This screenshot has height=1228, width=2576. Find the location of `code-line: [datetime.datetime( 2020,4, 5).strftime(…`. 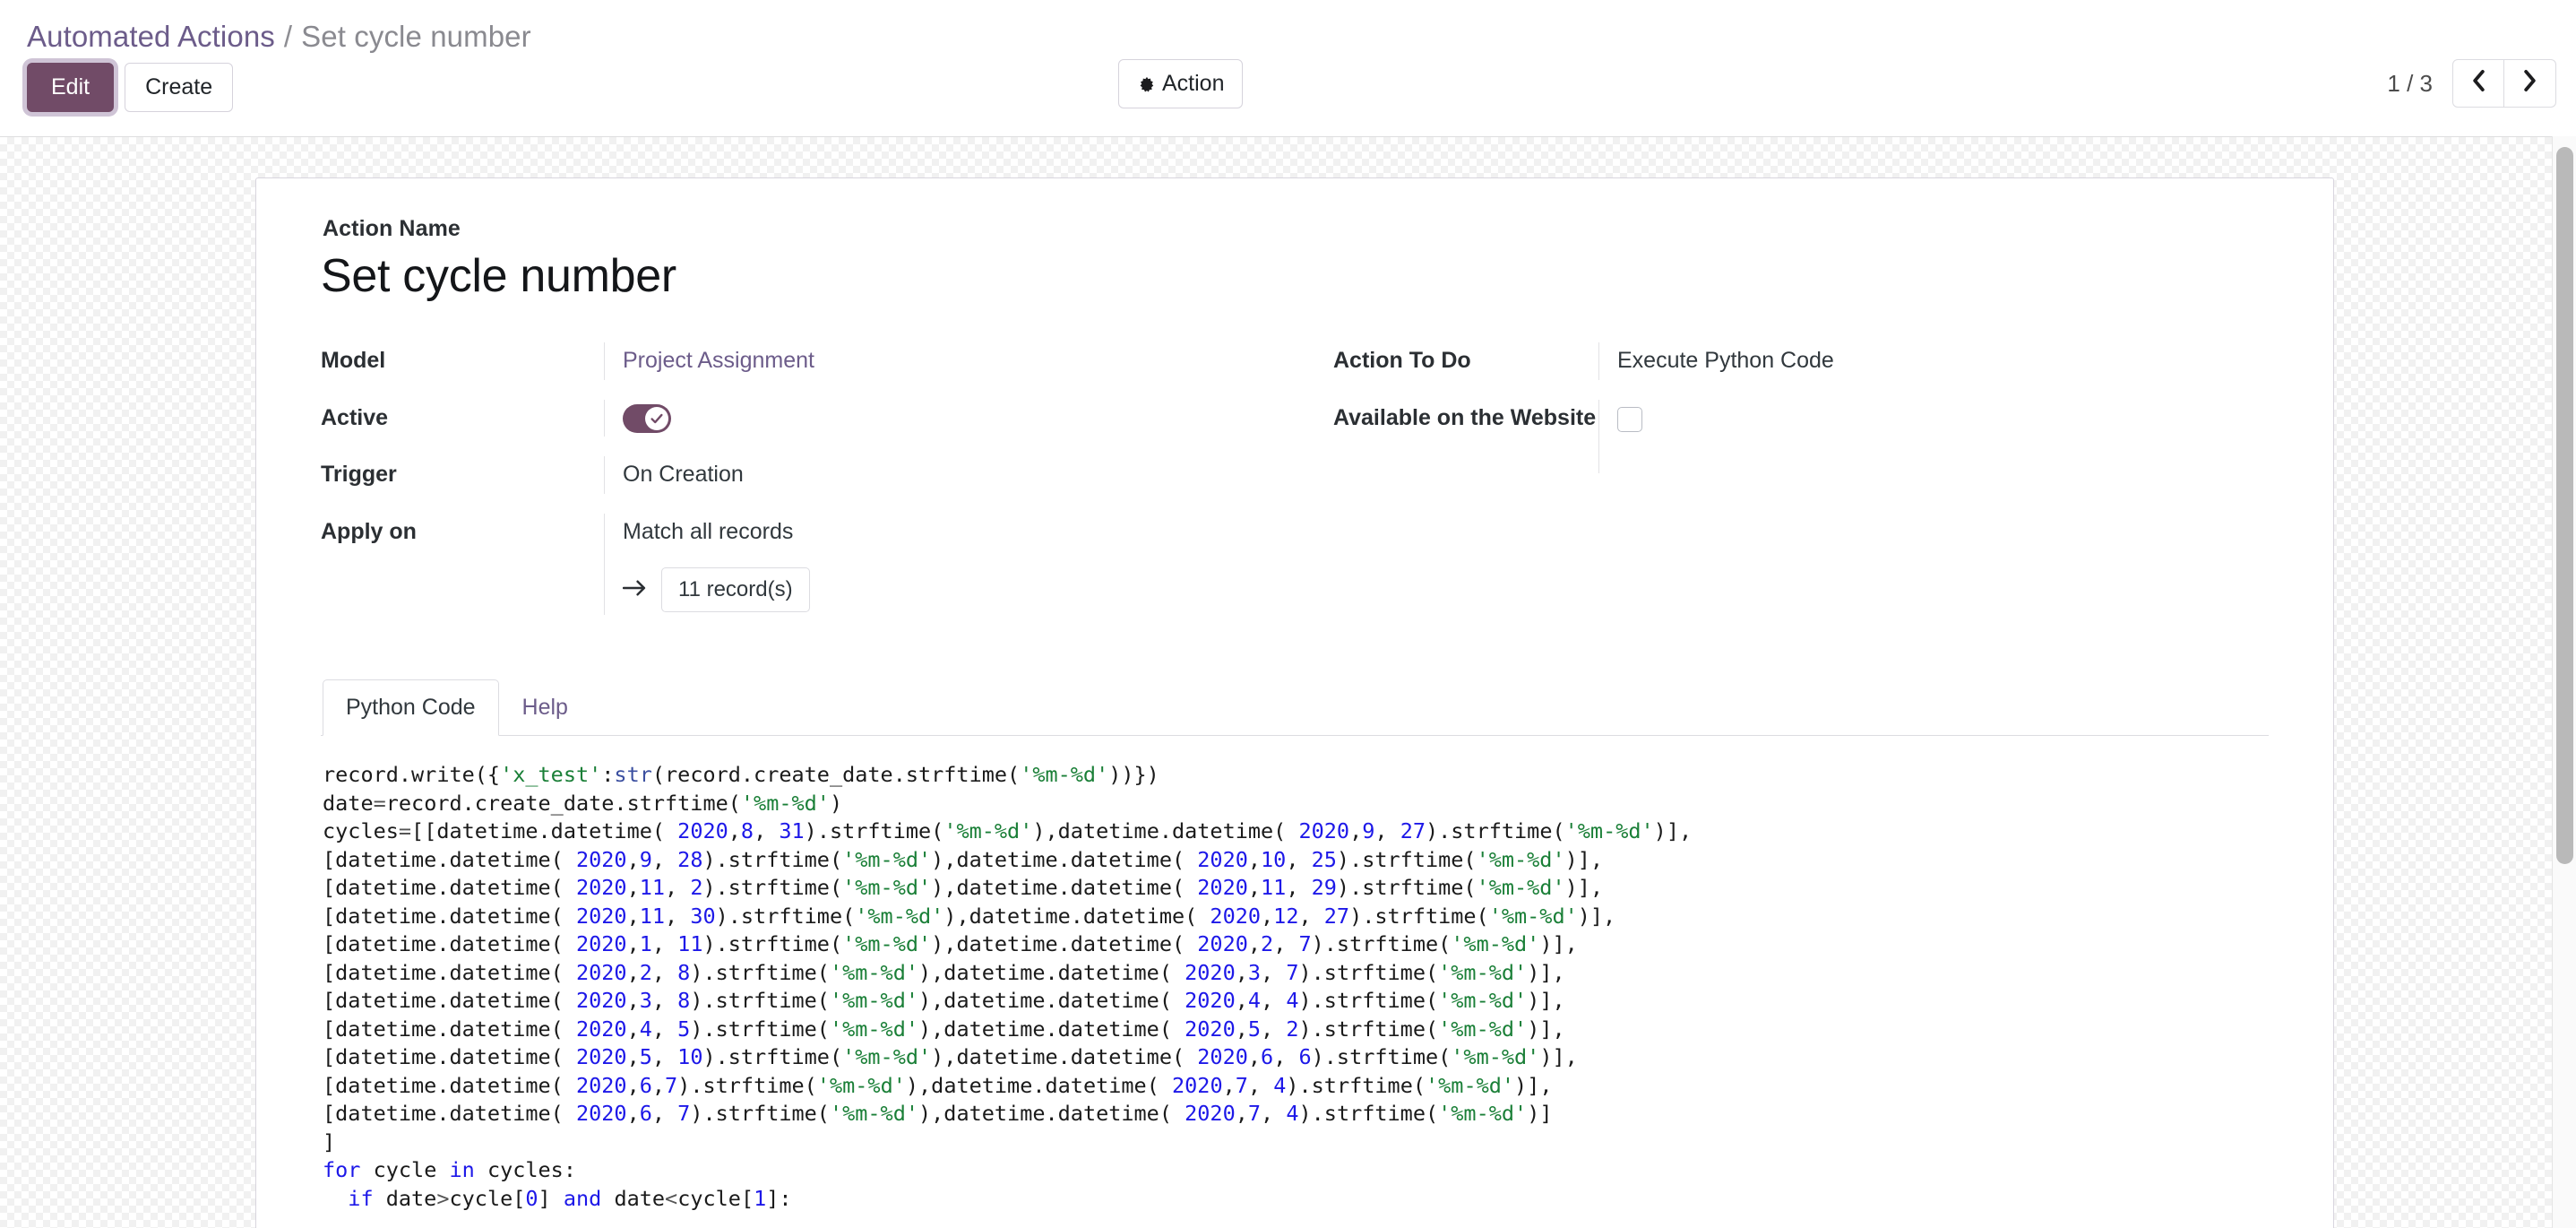

code-line: [datetime.datetime( 2020,4, 5).strftime(… is located at coordinates (944, 1029).